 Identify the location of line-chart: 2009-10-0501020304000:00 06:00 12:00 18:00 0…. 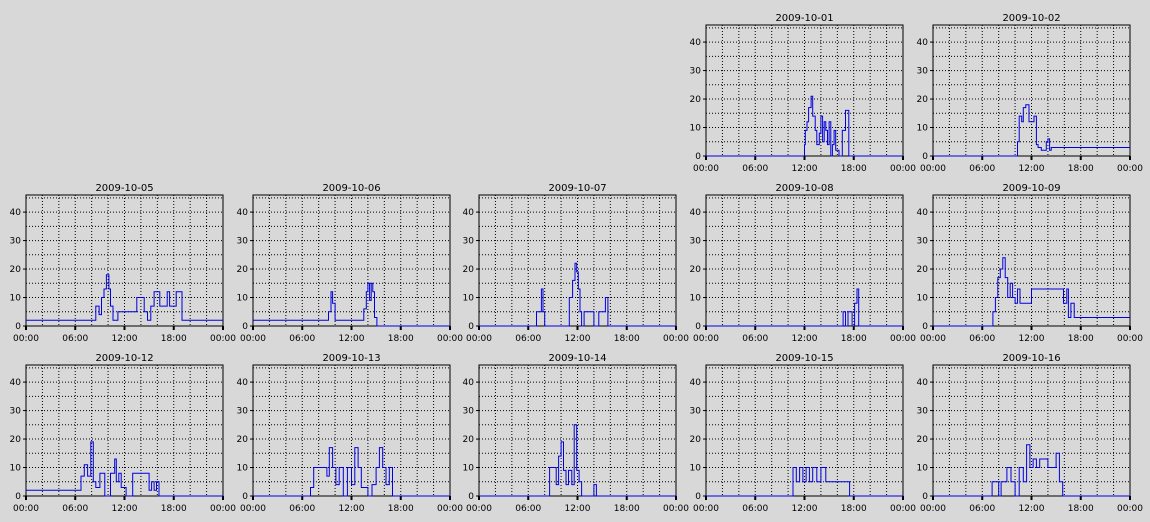
(123, 263).